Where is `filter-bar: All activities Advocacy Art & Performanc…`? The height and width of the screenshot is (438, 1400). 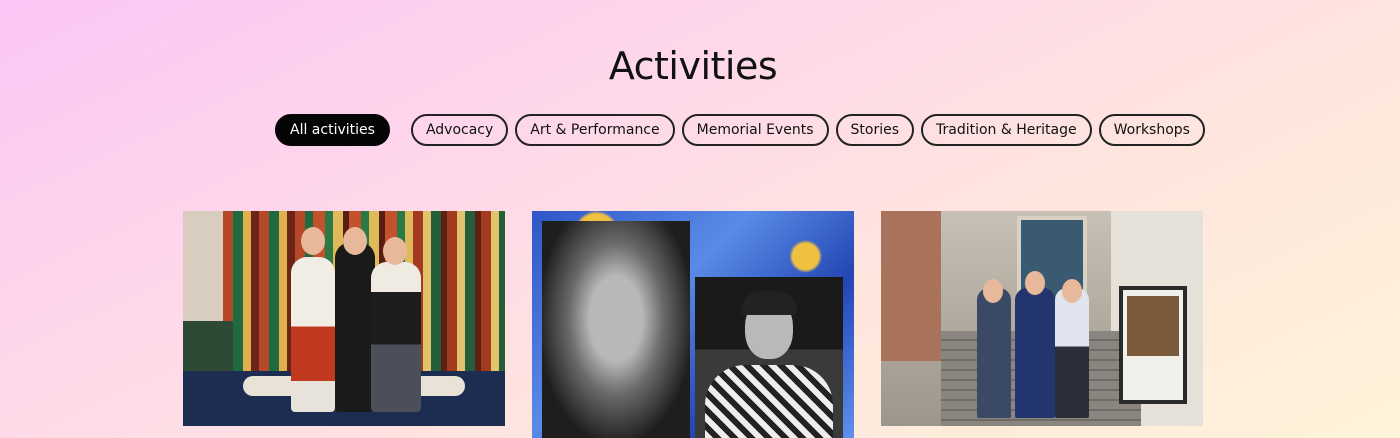 filter-bar: All activities Advocacy Art & Performanc… is located at coordinates (743, 130).